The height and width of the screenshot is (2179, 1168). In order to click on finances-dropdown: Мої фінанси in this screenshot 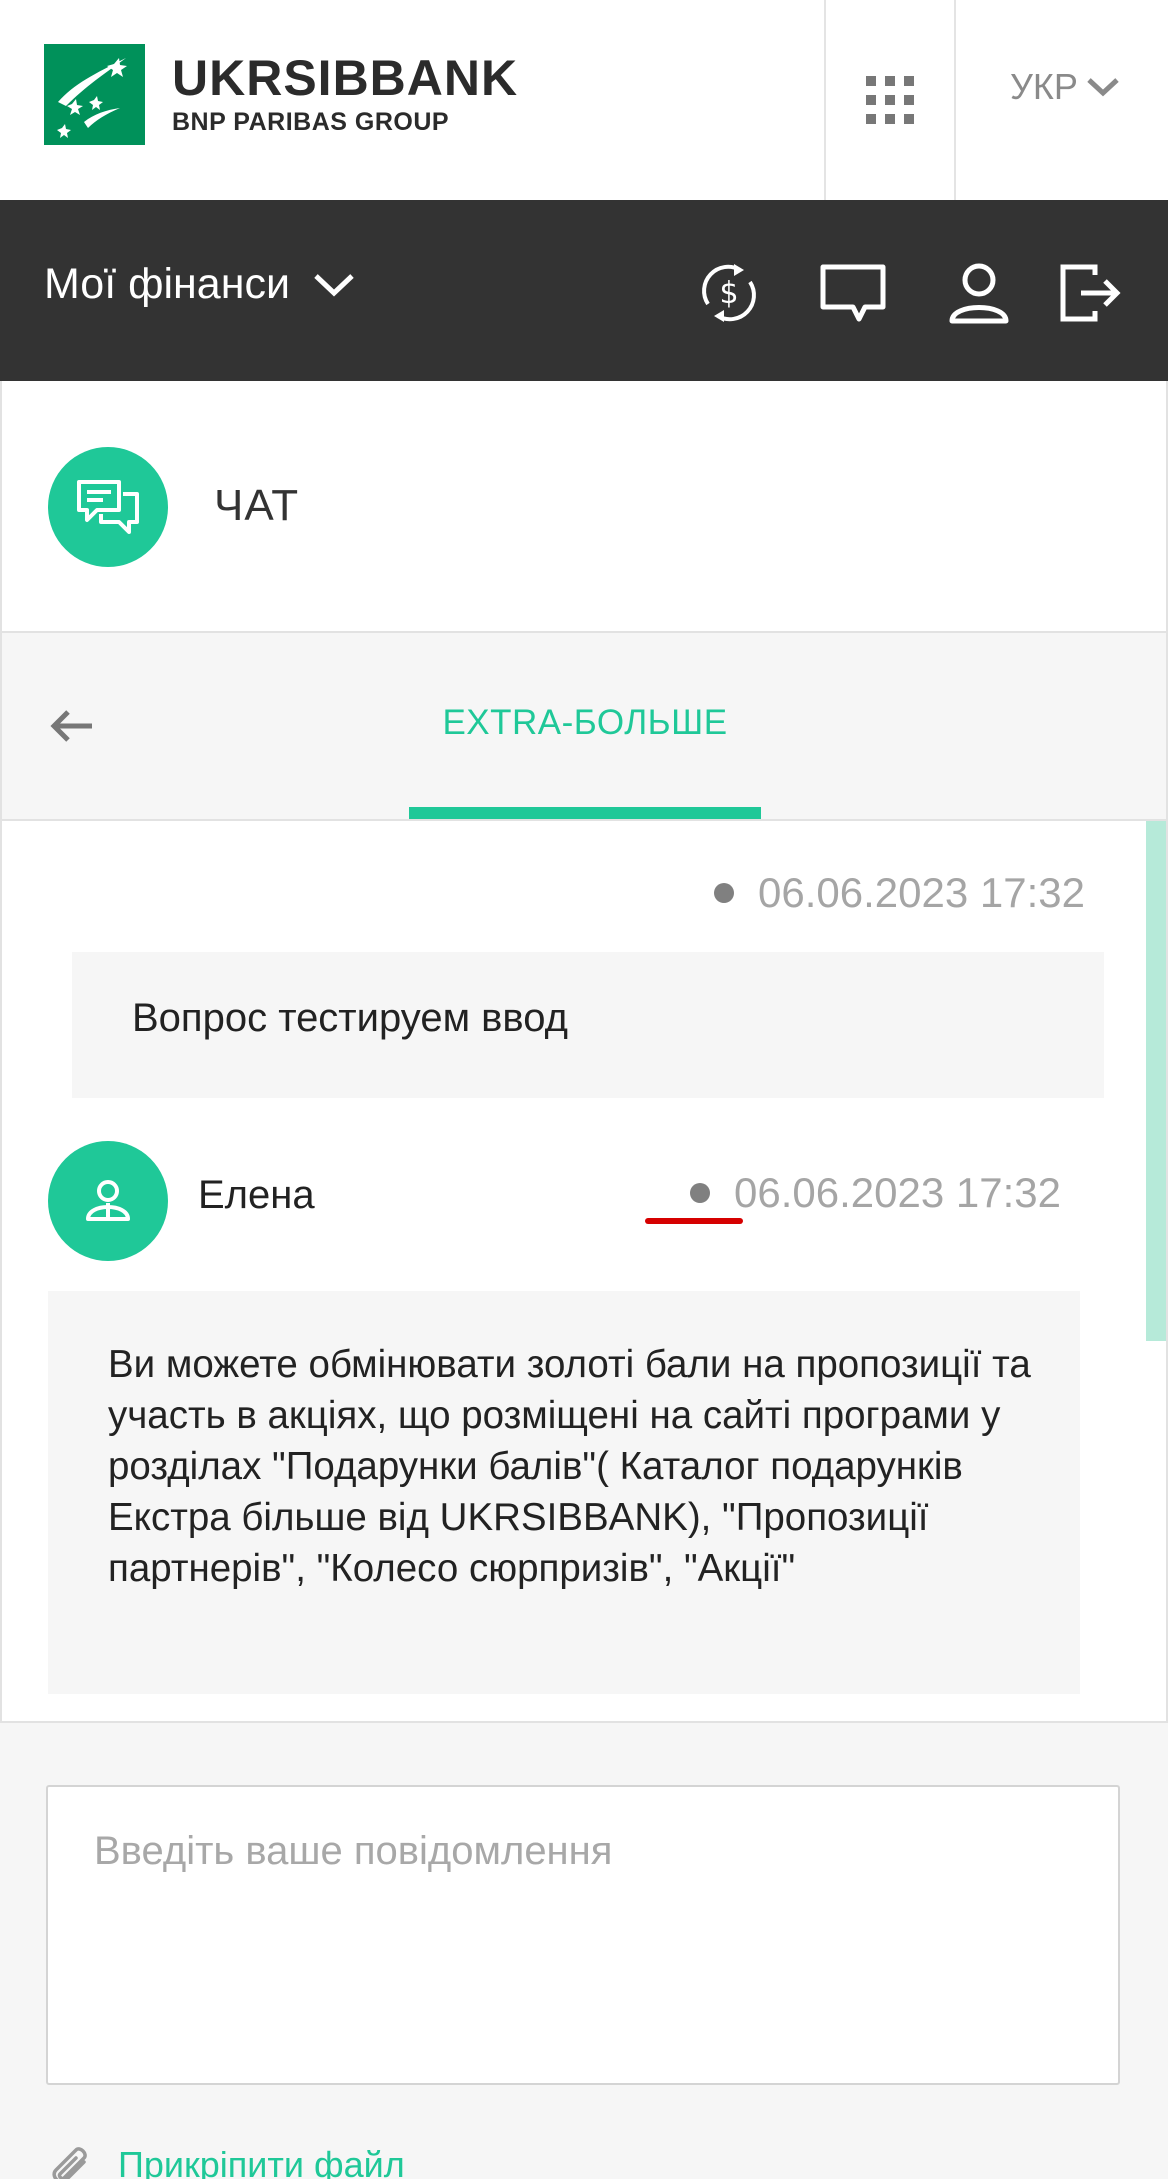, I will do `click(200, 284)`.